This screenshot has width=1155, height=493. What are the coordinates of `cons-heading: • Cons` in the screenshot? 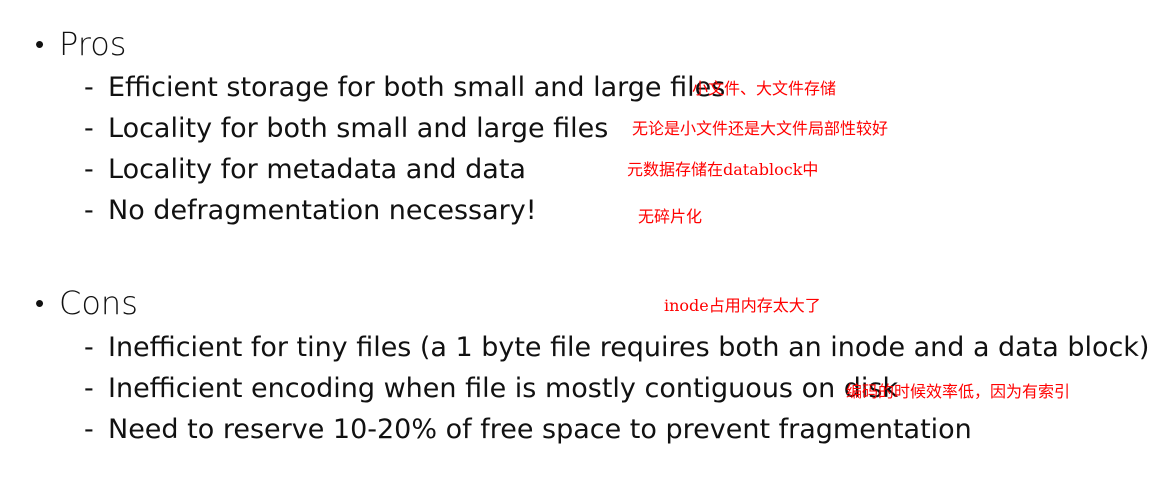 It's located at (86, 303).